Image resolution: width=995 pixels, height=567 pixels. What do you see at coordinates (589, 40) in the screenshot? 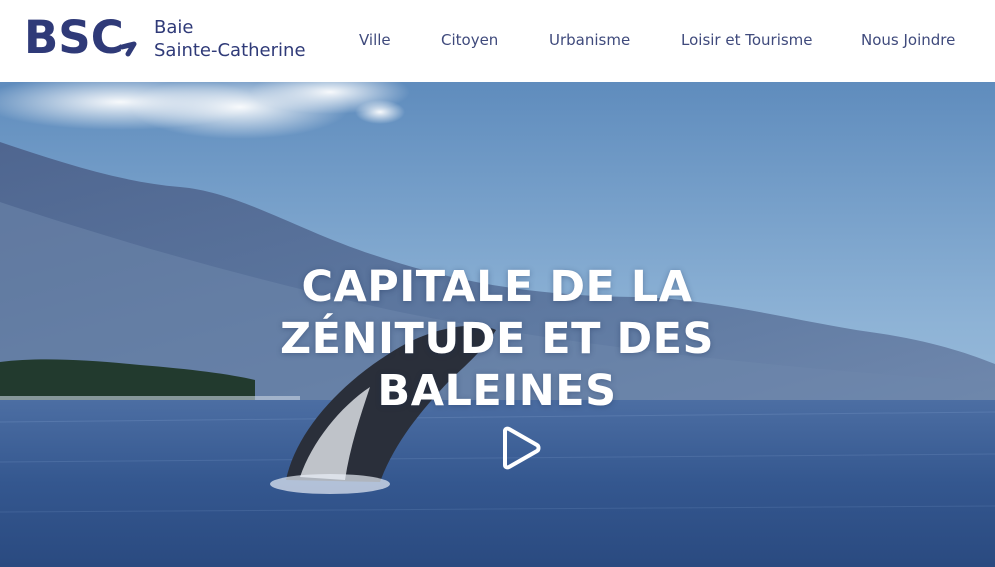
I see `nav-item-urbanisme: Urbanisme` at bounding box center [589, 40].